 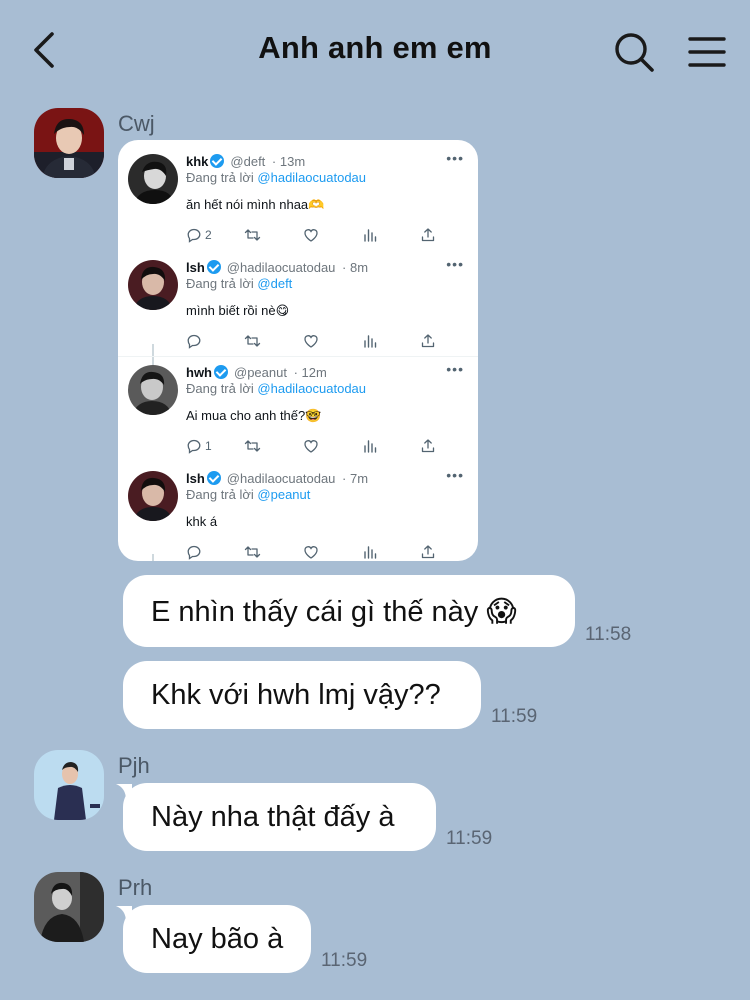 I want to click on thread-line, so click(x=153, y=557).